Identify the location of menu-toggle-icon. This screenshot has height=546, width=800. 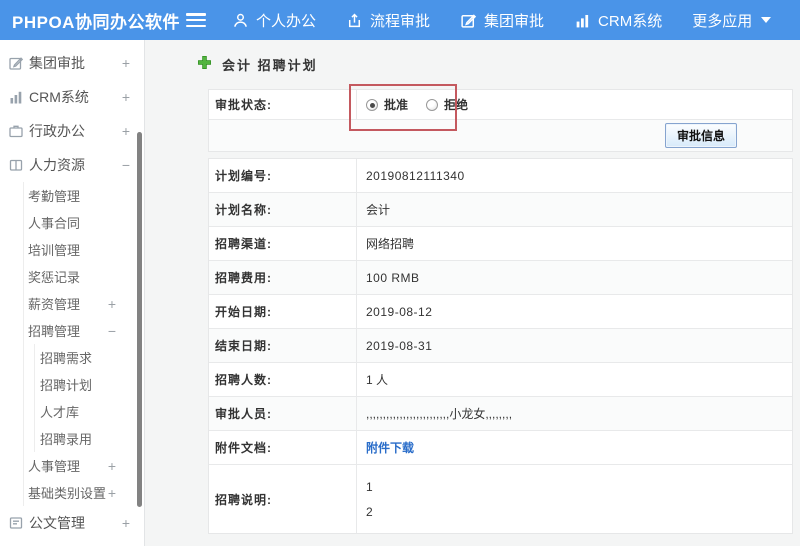
(196, 20).